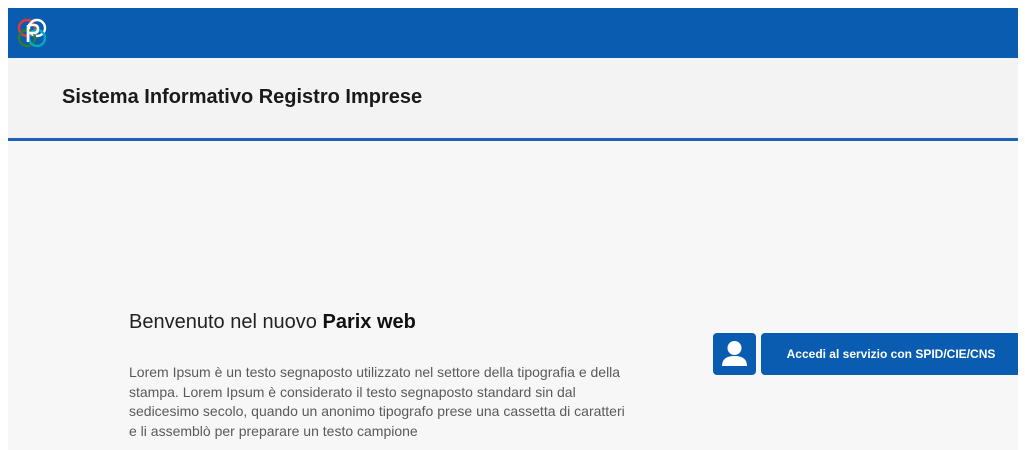 The image size is (1025, 450). What do you see at coordinates (223, 322) in the screenshot?
I see `welcome-prefix: Benvenuto nel nuovo` at bounding box center [223, 322].